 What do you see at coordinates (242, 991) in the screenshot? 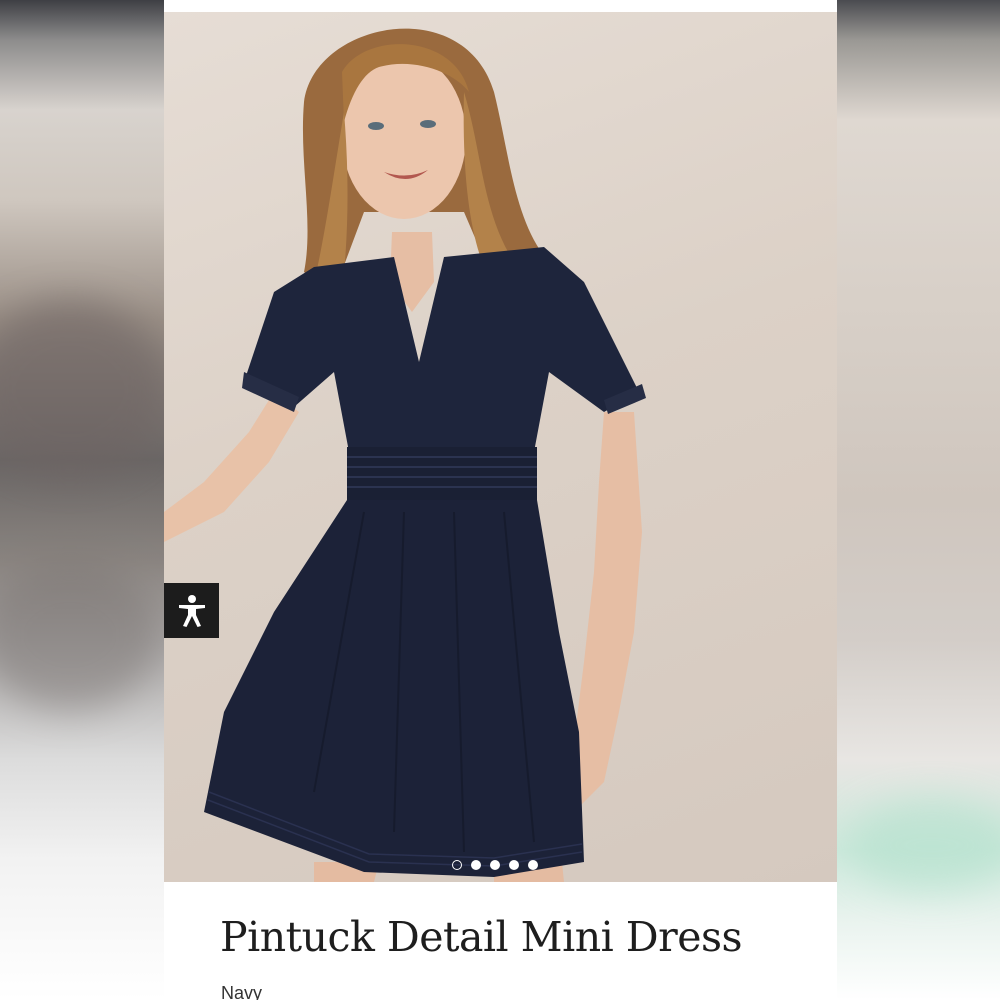
I see `product-color-label: Navy` at bounding box center [242, 991].